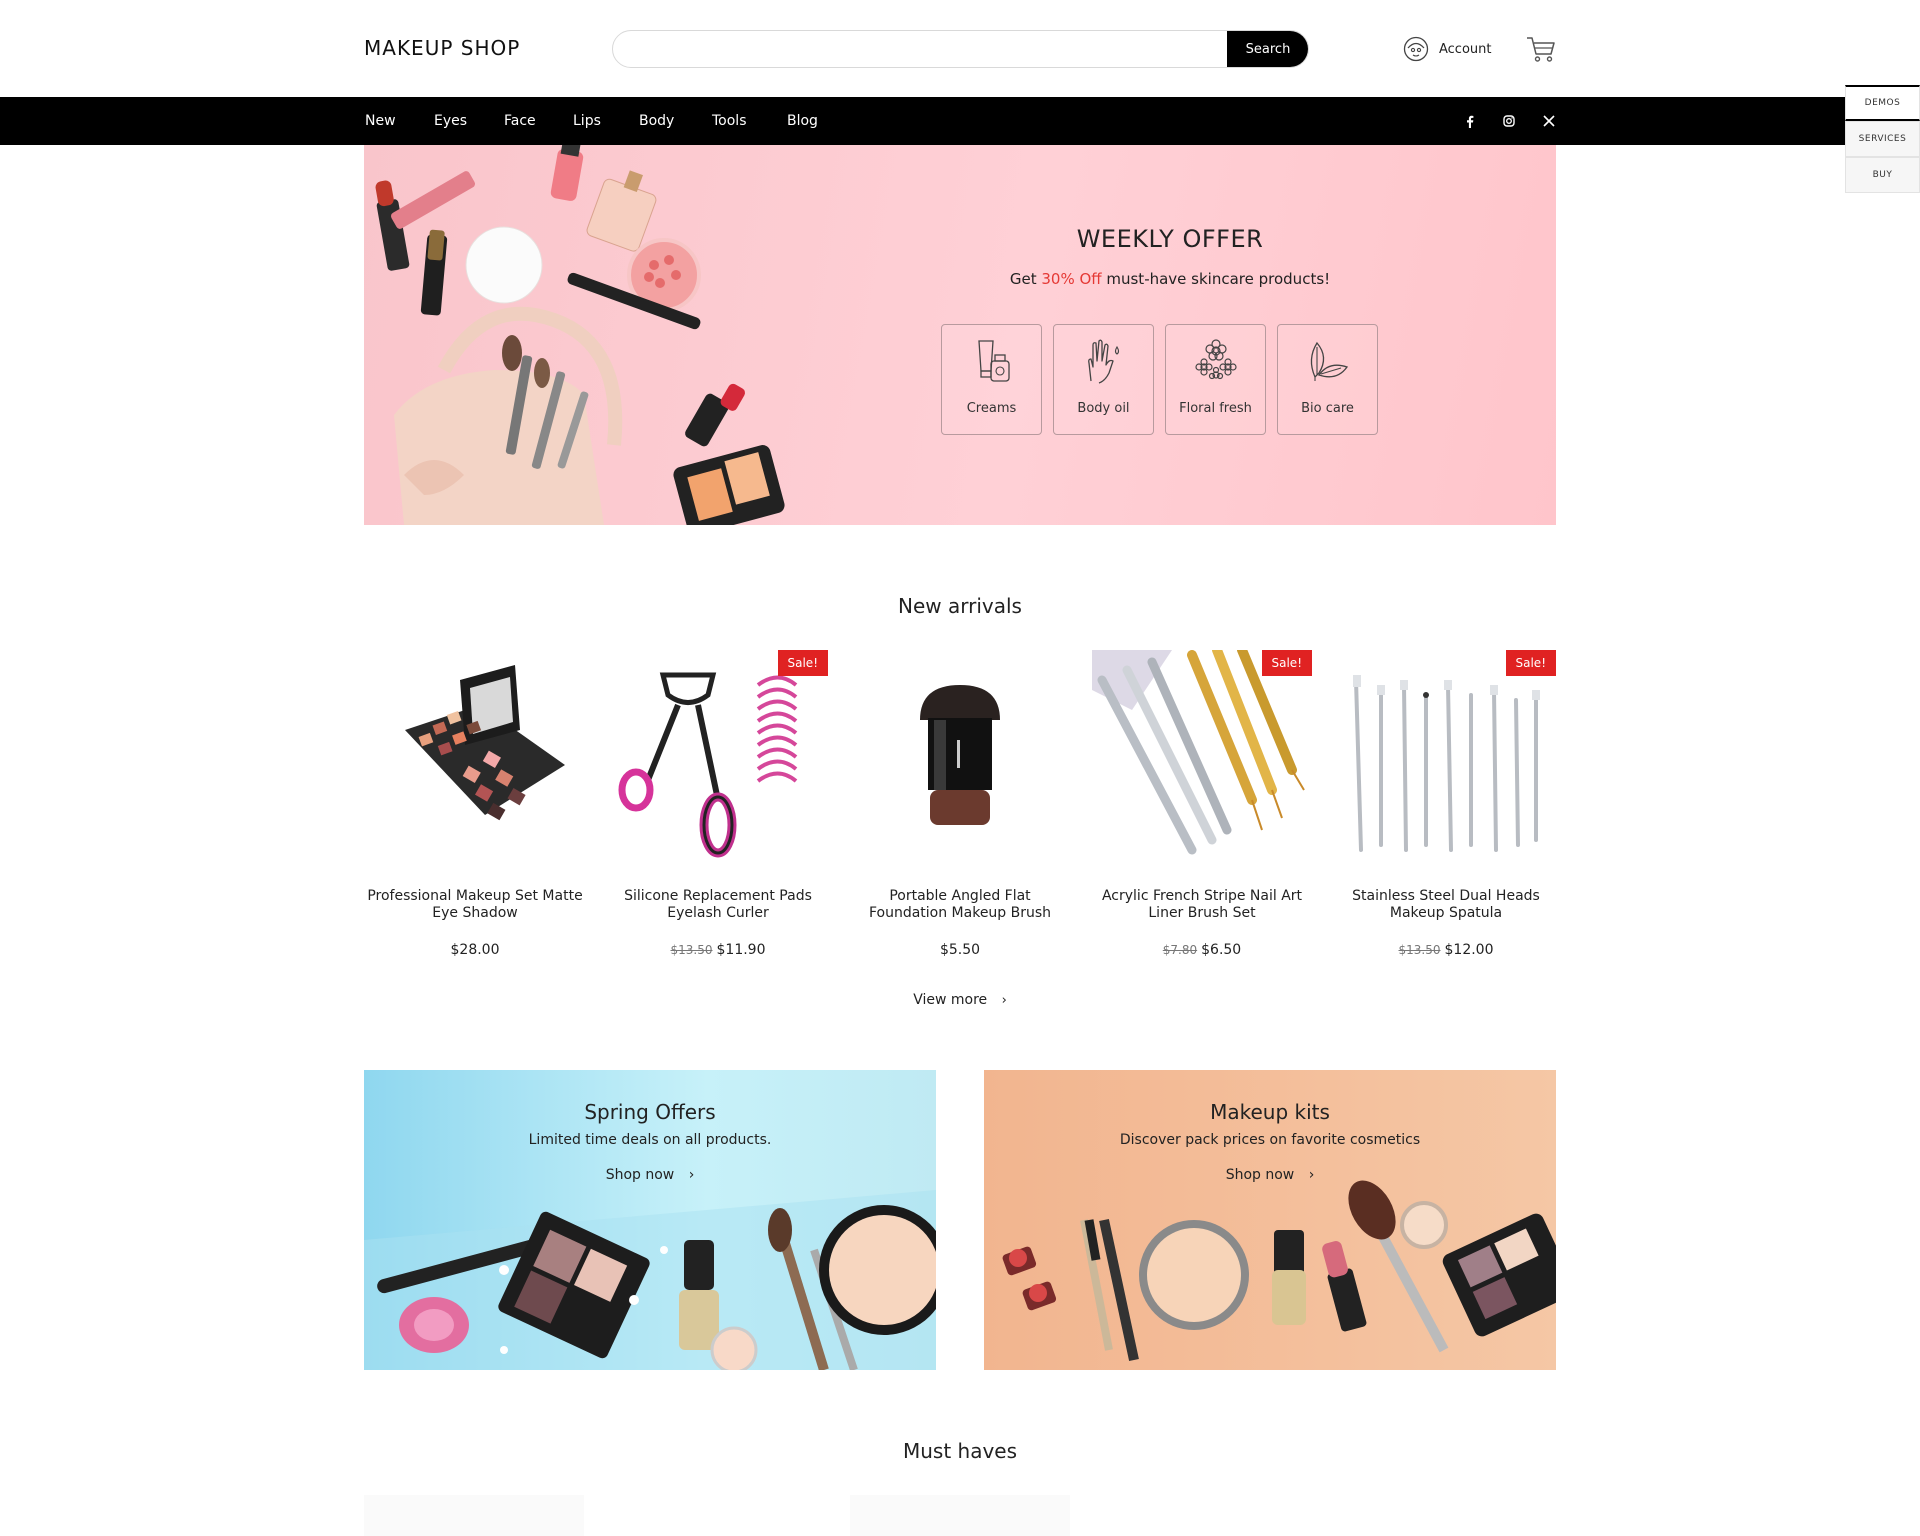 The height and width of the screenshot is (1536, 1920). I want to click on hero-title: WEEKLY OFFER, so click(1170, 239).